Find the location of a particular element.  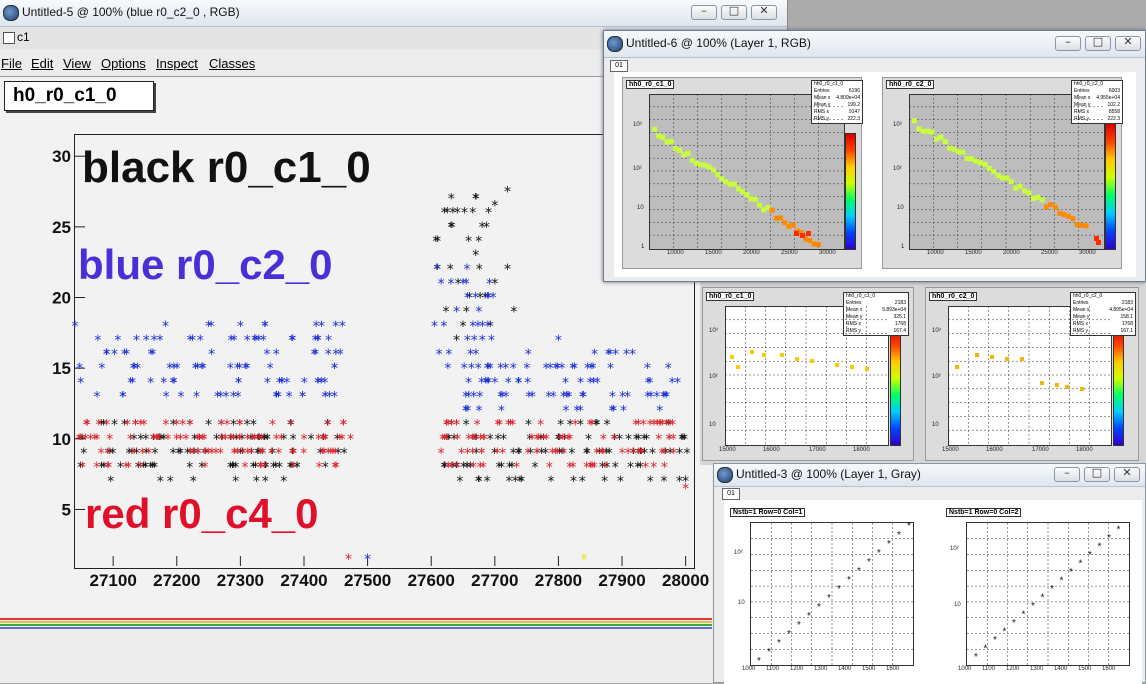

middle-window-marks is located at coordinates (917, 375).